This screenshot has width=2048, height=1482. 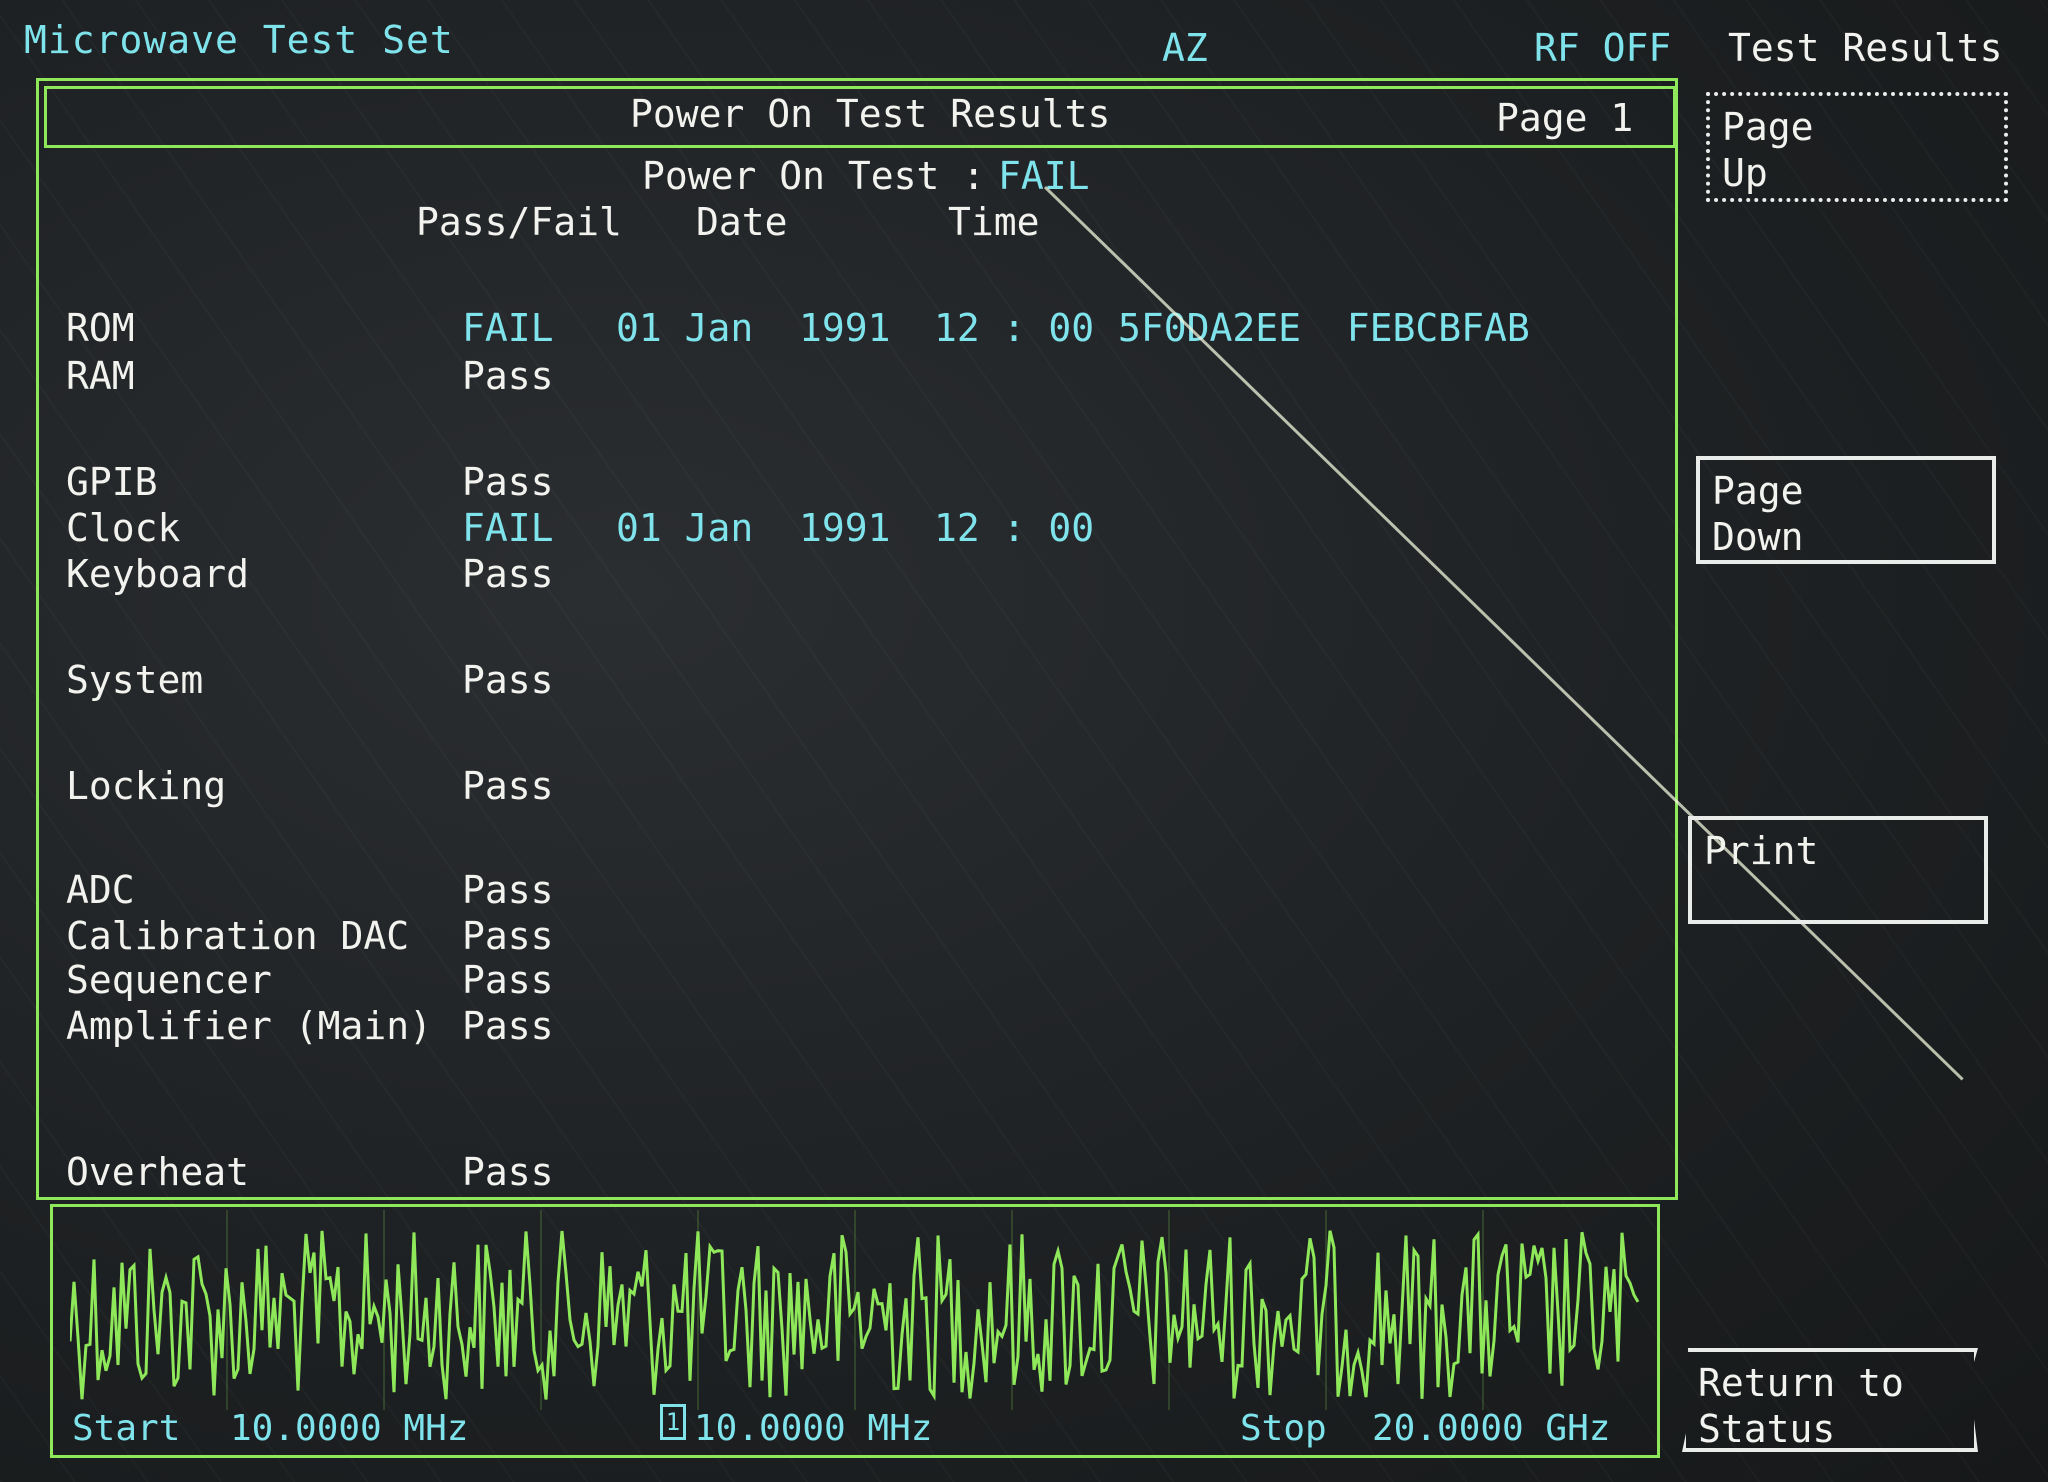 What do you see at coordinates (158, 1172) in the screenshot?
I see `test-name: Overheat` at bounding box center [158, 1172].